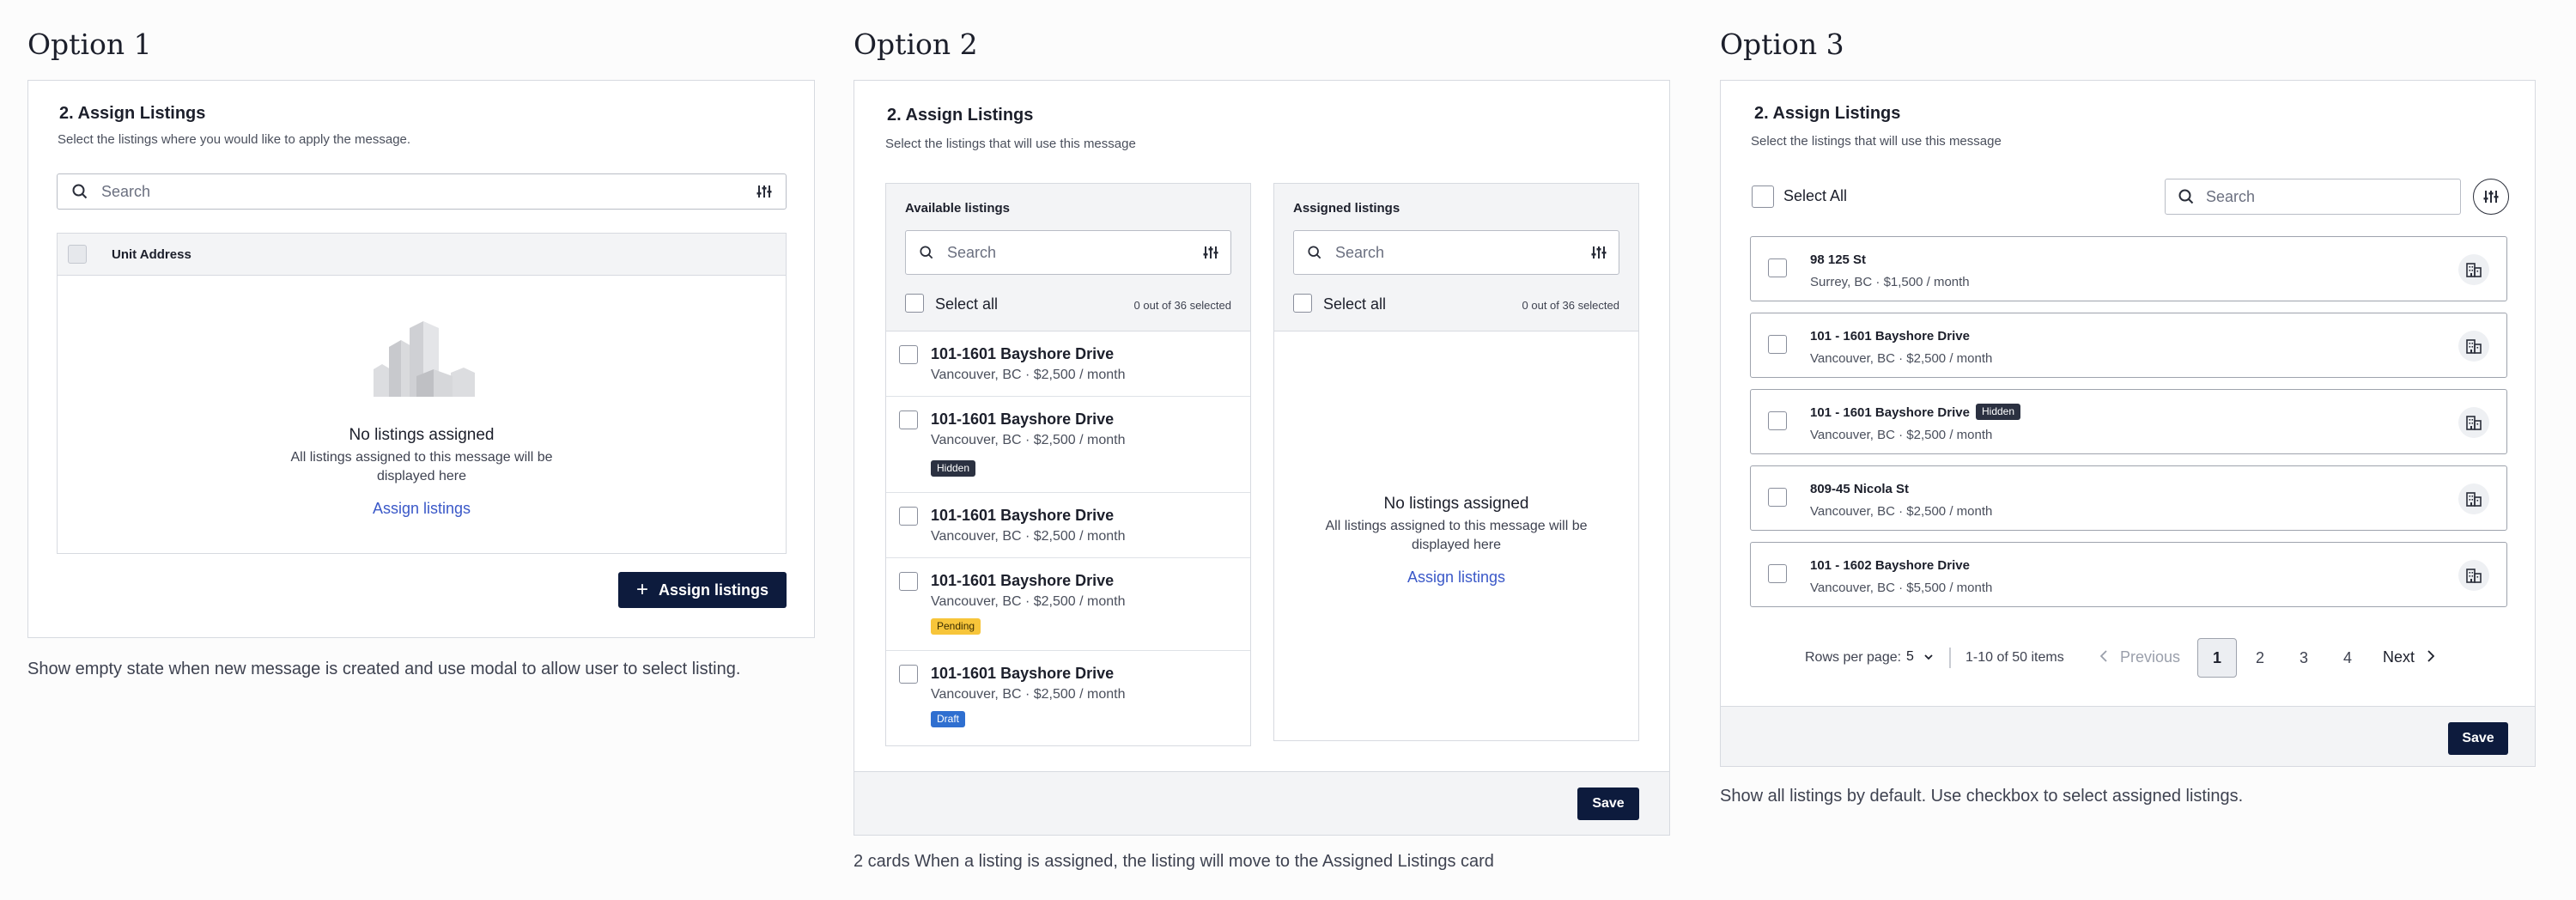 The image size is (2576, 900). I want to click on assign-listings-button-label: Assign listings, so click(713, 590).